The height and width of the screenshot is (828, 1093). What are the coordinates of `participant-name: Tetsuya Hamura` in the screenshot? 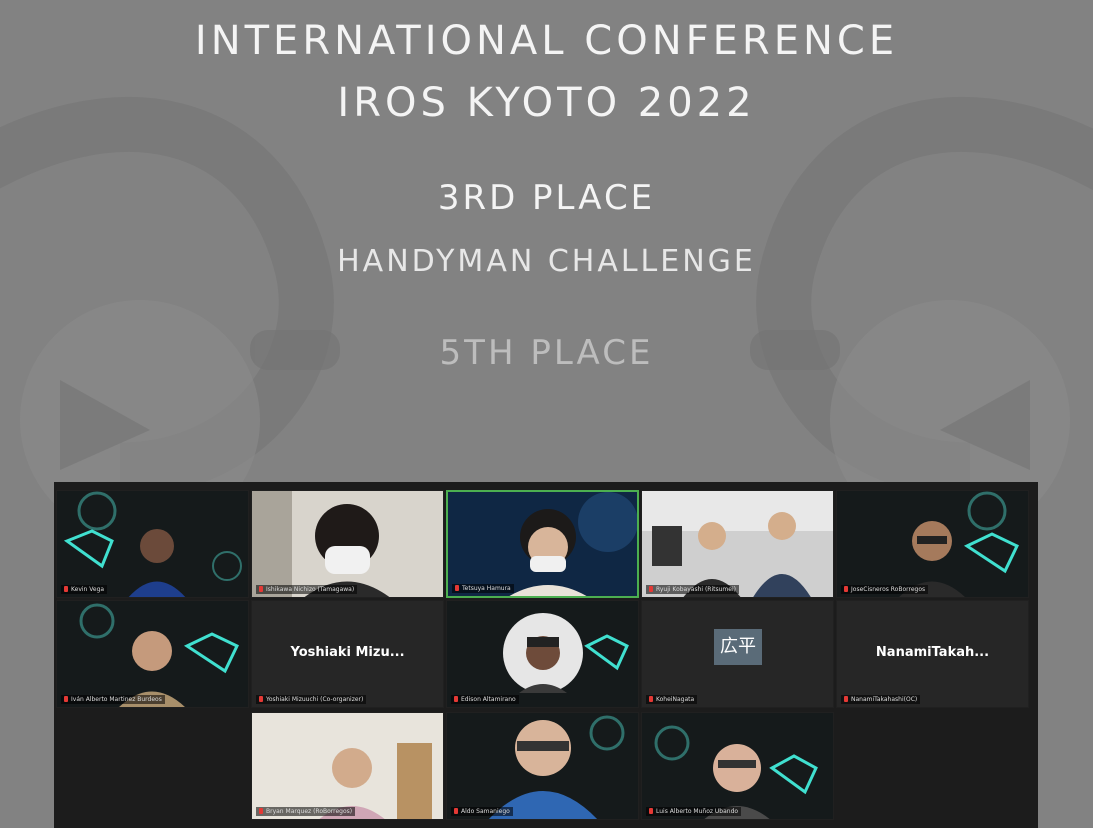 It's located at (486, 588).